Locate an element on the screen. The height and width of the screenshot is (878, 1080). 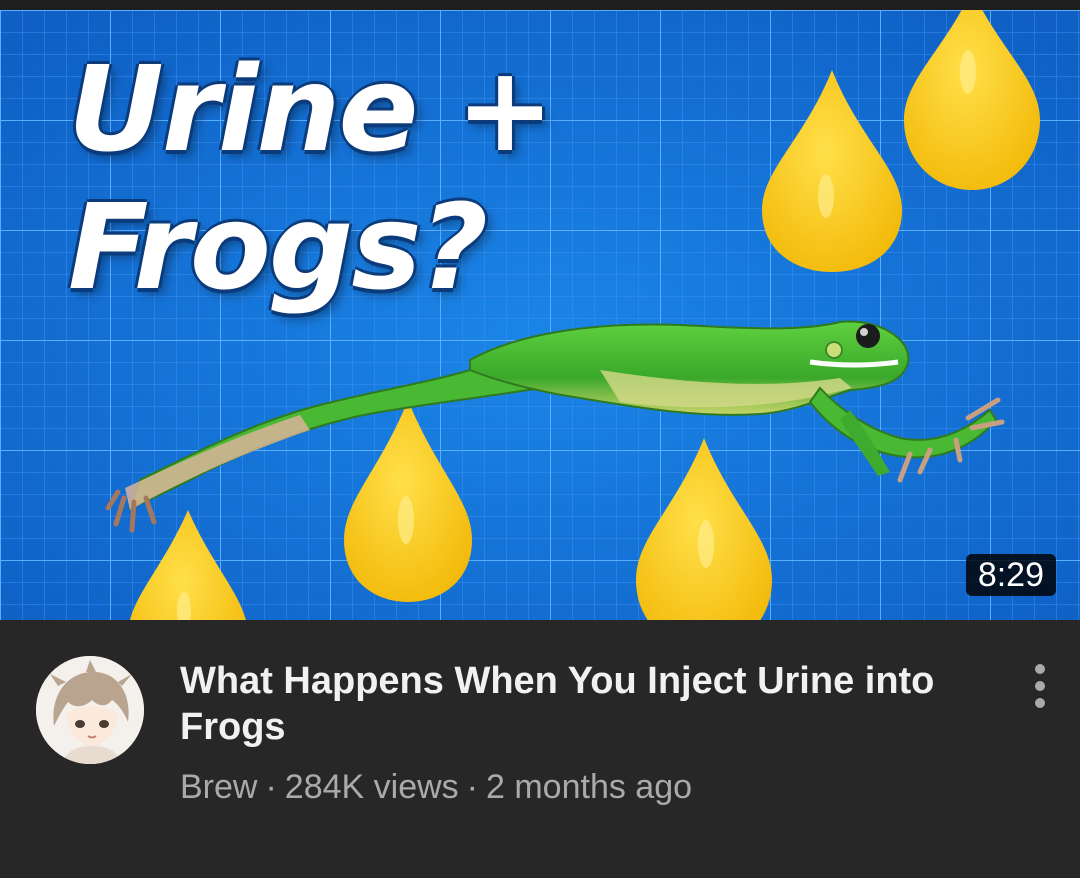
avatar-icon is located at coordinates (90, 710).